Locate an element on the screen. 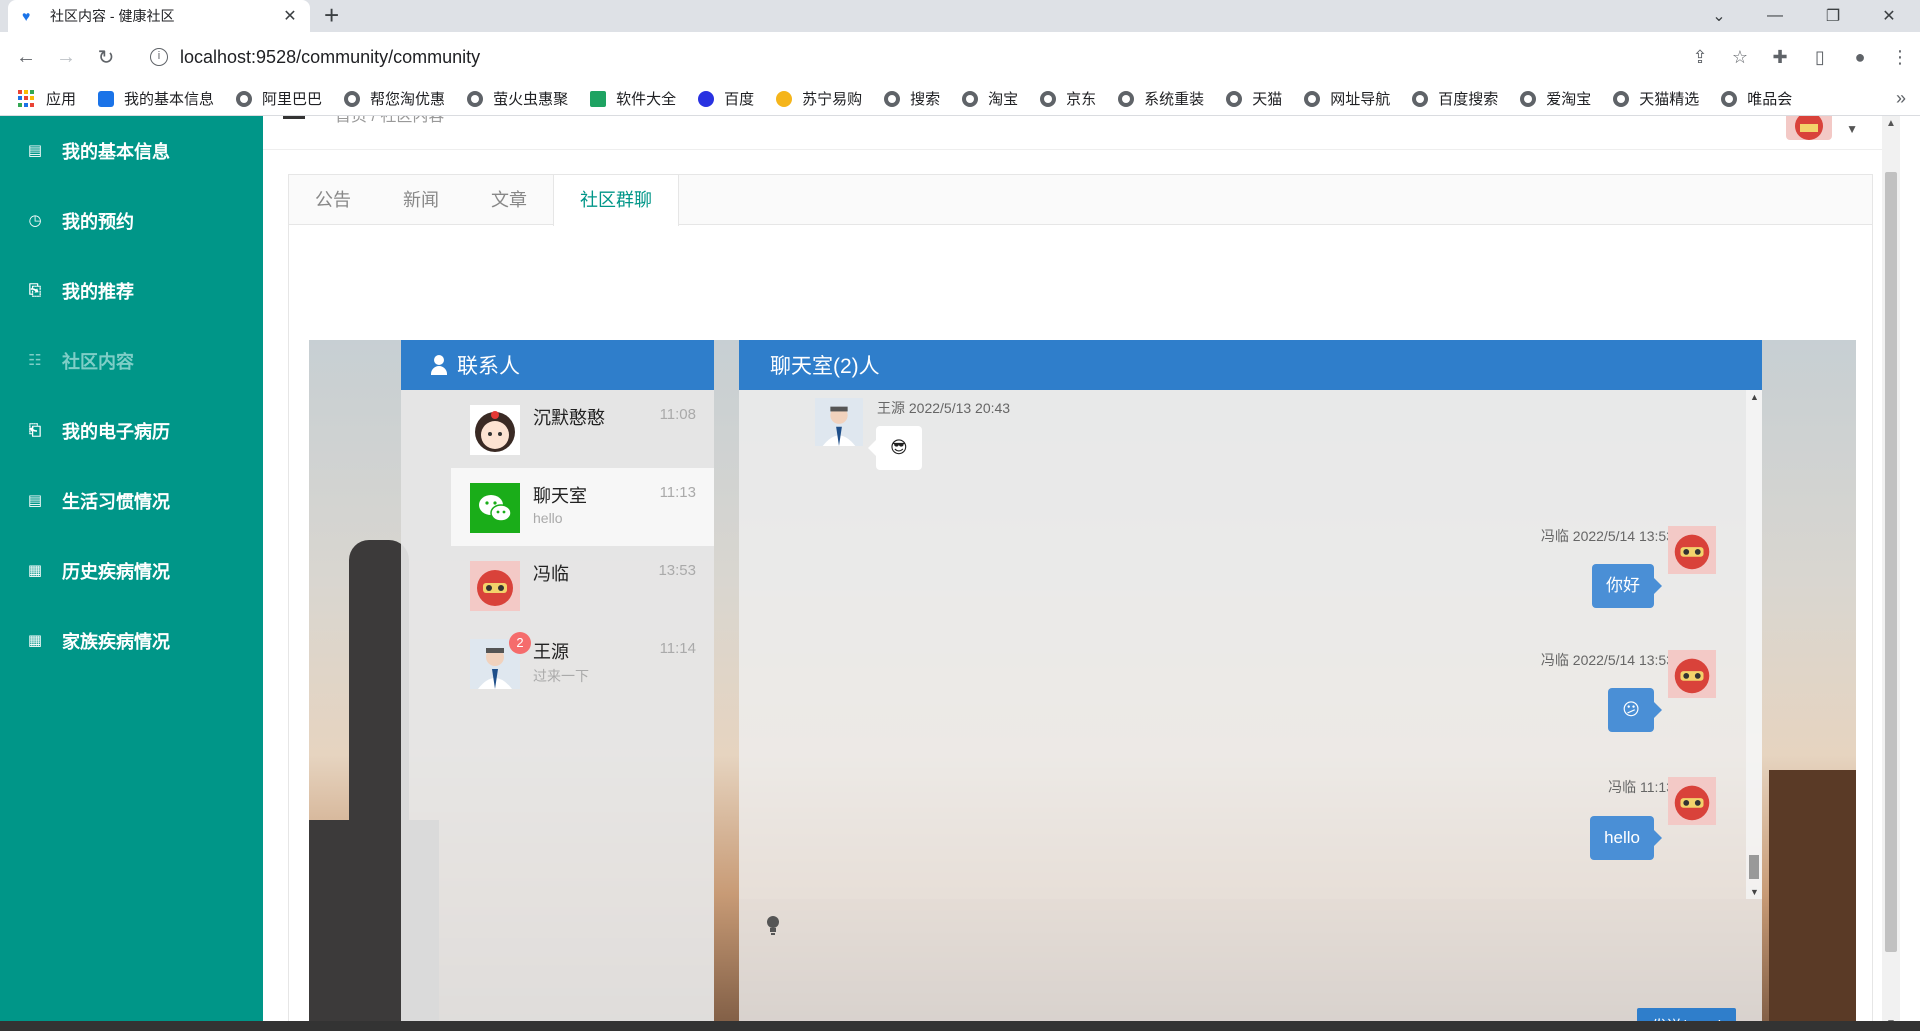 The height and width of the screenshot is (1031, 1920). menu-toggle-icon is located at coordinates (294, 119).